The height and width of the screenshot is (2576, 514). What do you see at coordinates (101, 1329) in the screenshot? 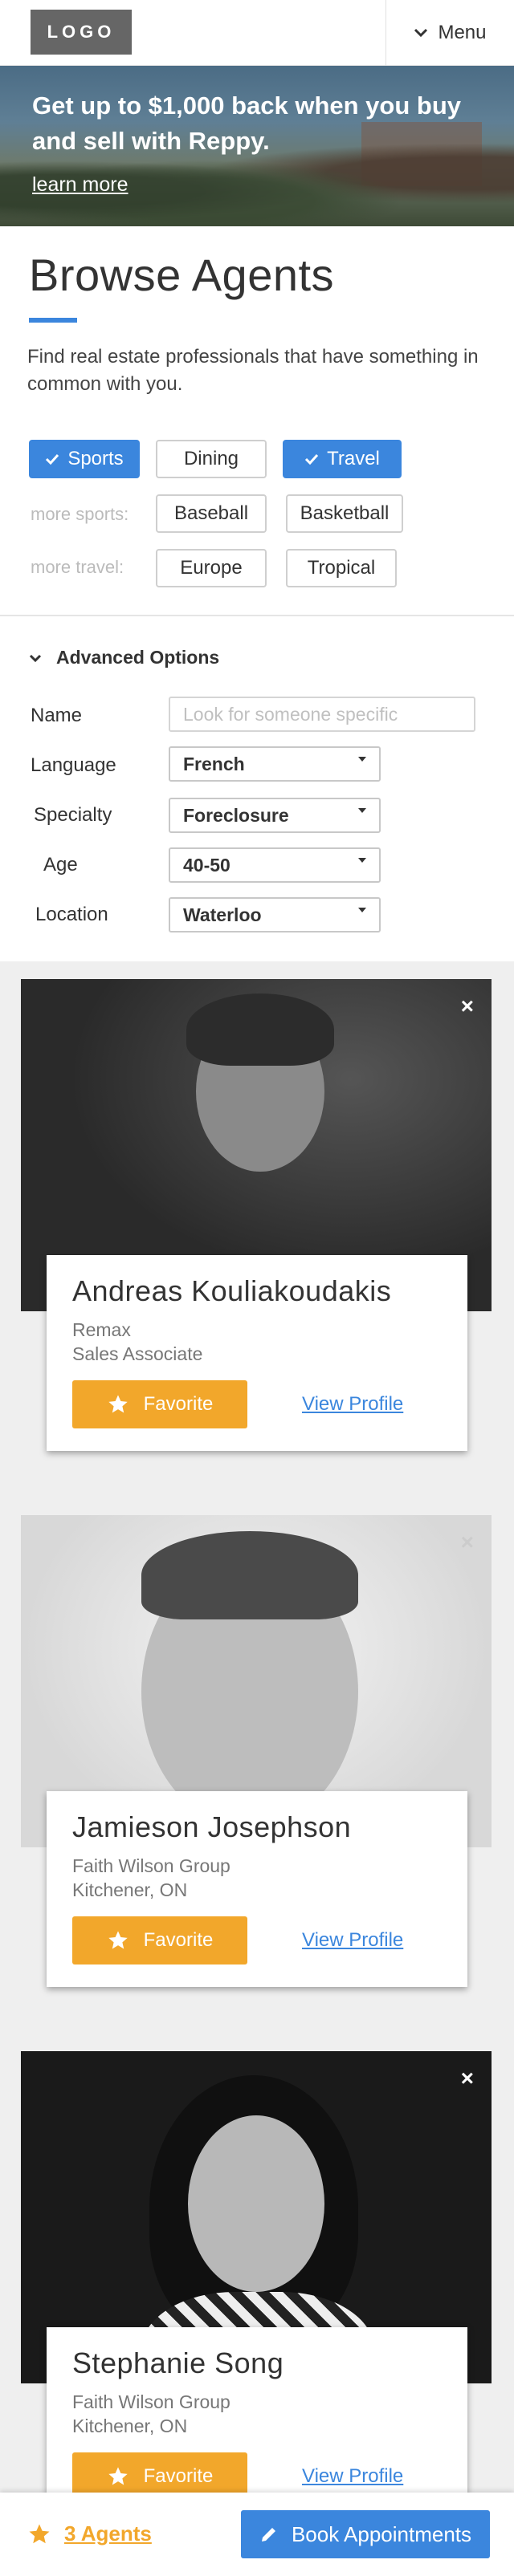
I see `agent-company: Remax` at bounding box center [101, 1329].